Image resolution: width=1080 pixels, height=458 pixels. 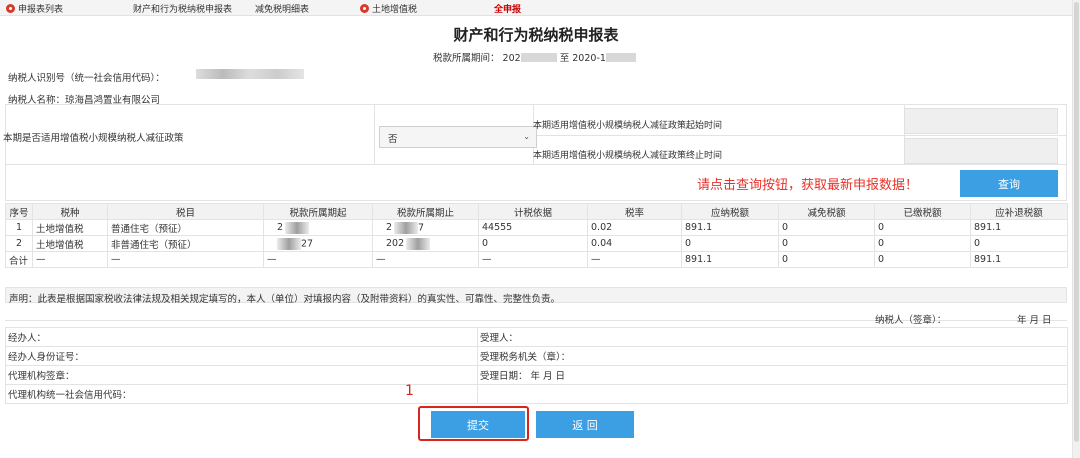 I want to click on vertical-scrollbar, so click(x=1076, y=229).